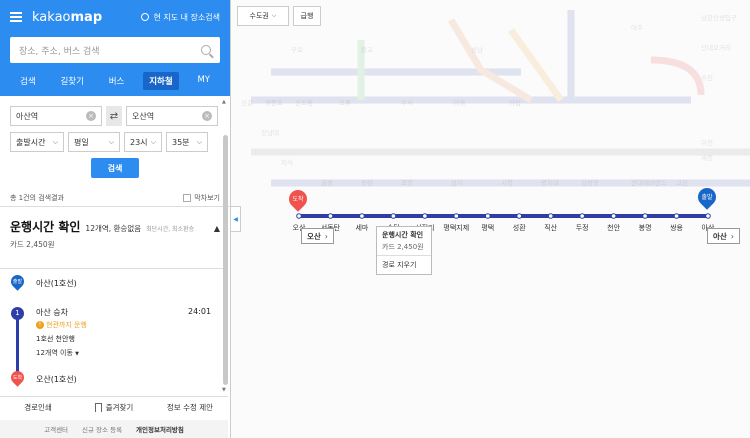 Image resolution: width=750 pixels, height=438 pixels. Describe the element at coordinates (32, 244) in the screenshot. I see `route-fare: 카드 2,450원` at that location.